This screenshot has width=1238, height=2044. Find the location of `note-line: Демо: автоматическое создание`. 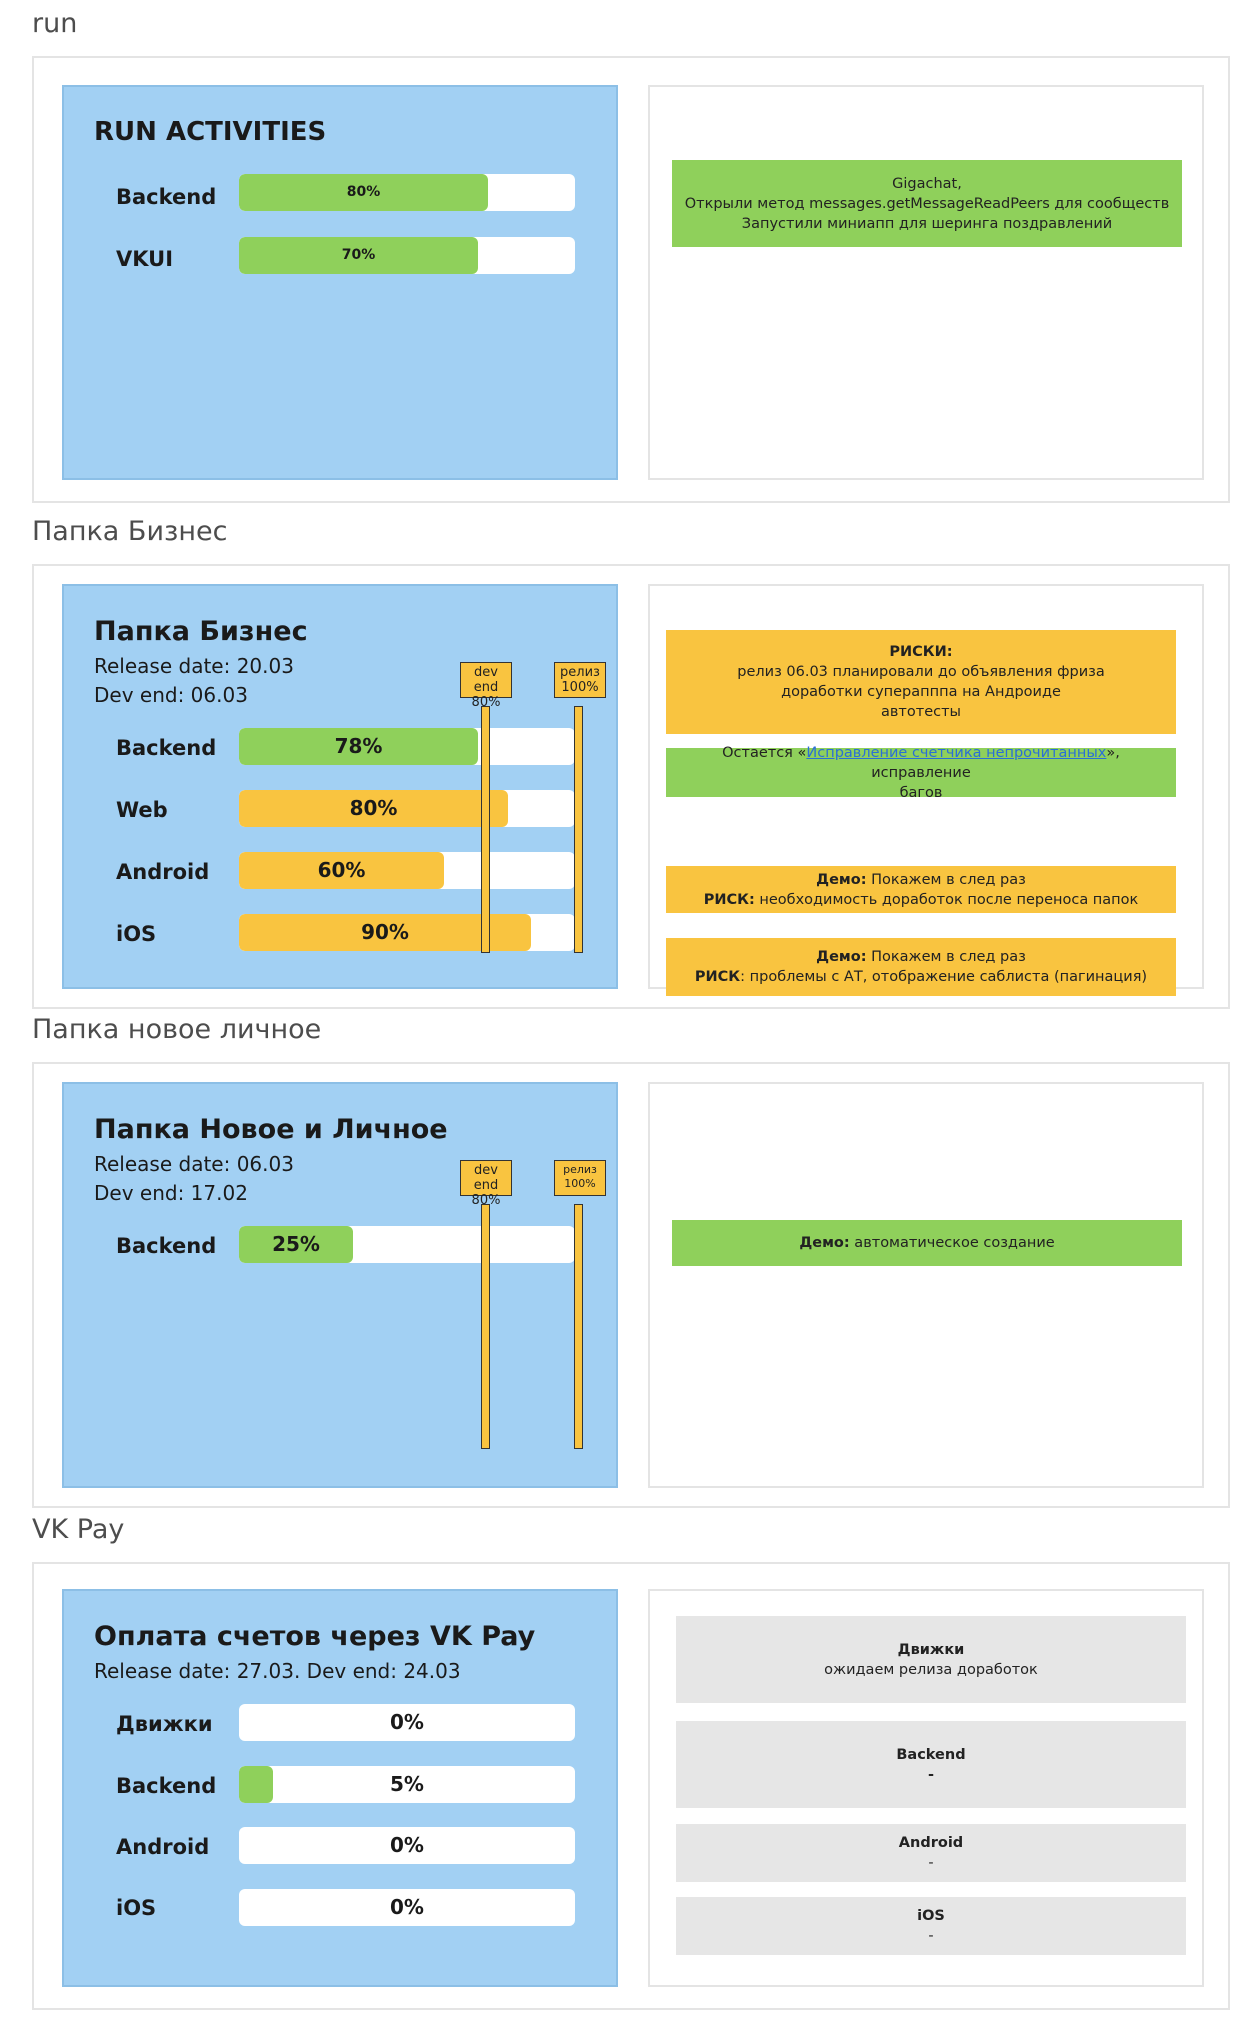

note-line: Демо: автоматическое создание is located at coordinates (926, 1243).